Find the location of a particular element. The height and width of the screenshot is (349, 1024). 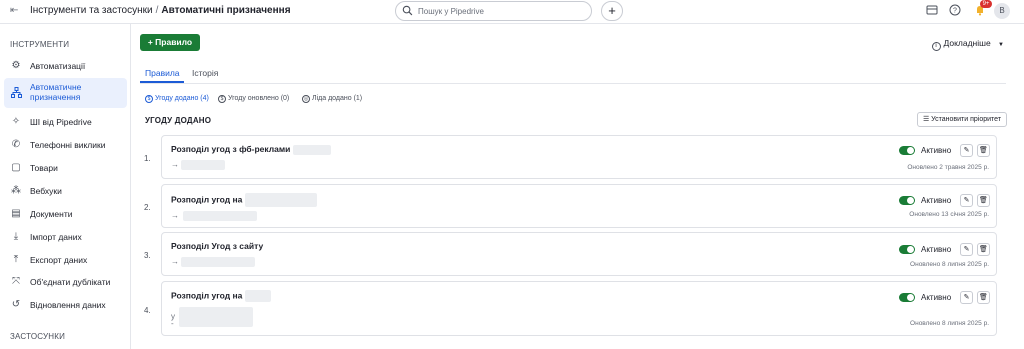

rule-title: Розподіл угод з фб-реклами is located at coordinates (251, 149).